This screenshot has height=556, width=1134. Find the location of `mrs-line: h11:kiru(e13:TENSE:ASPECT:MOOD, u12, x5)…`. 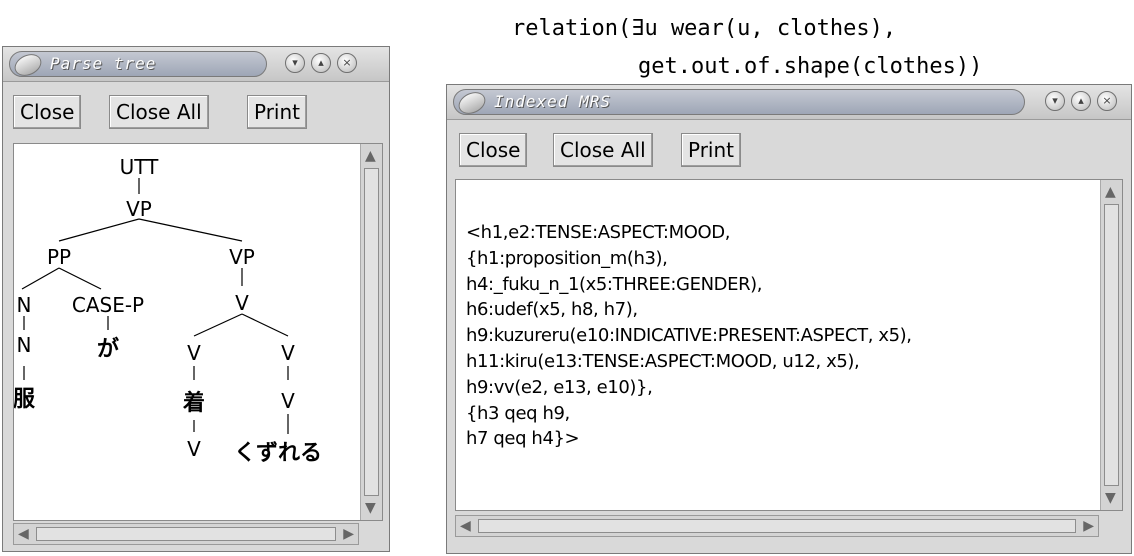

mrs-line: h11:kiru(e13:TENSE:ASPECT:MOOD, u12, x5)… is located at coordinates (663, 361).